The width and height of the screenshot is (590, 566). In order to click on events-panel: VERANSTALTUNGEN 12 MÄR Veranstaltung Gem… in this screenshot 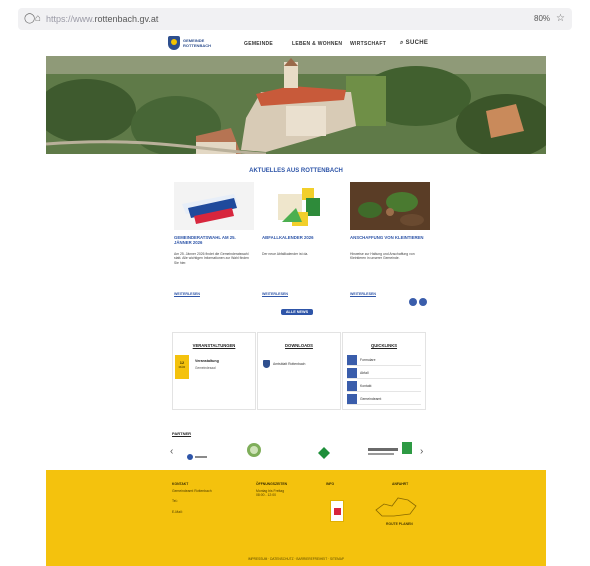, I will do `click(214, 371)`.